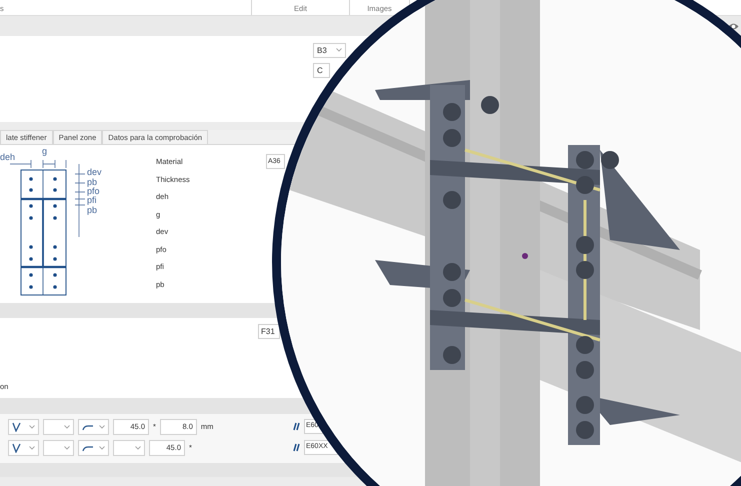 The height and width of the screenshot is (486, 741). What do you see at coordinates (8, 157) in the screenshot?
I see `dimension-label: deh` at bounding box center [8, 157].